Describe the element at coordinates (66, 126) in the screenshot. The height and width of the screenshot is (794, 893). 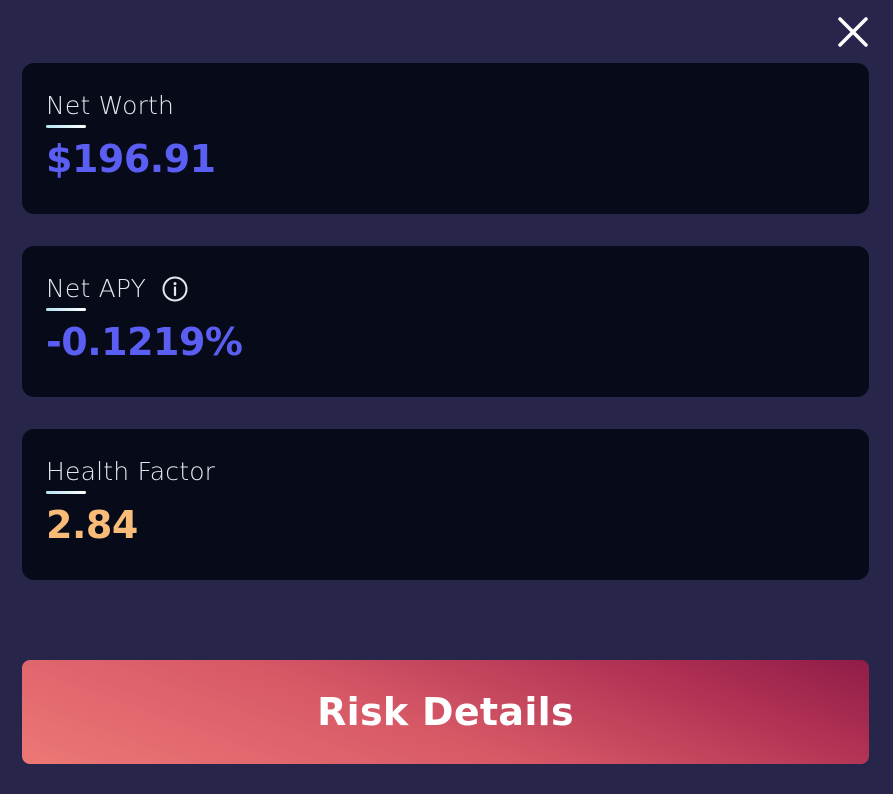
I see `net-worth-underline` at that location.